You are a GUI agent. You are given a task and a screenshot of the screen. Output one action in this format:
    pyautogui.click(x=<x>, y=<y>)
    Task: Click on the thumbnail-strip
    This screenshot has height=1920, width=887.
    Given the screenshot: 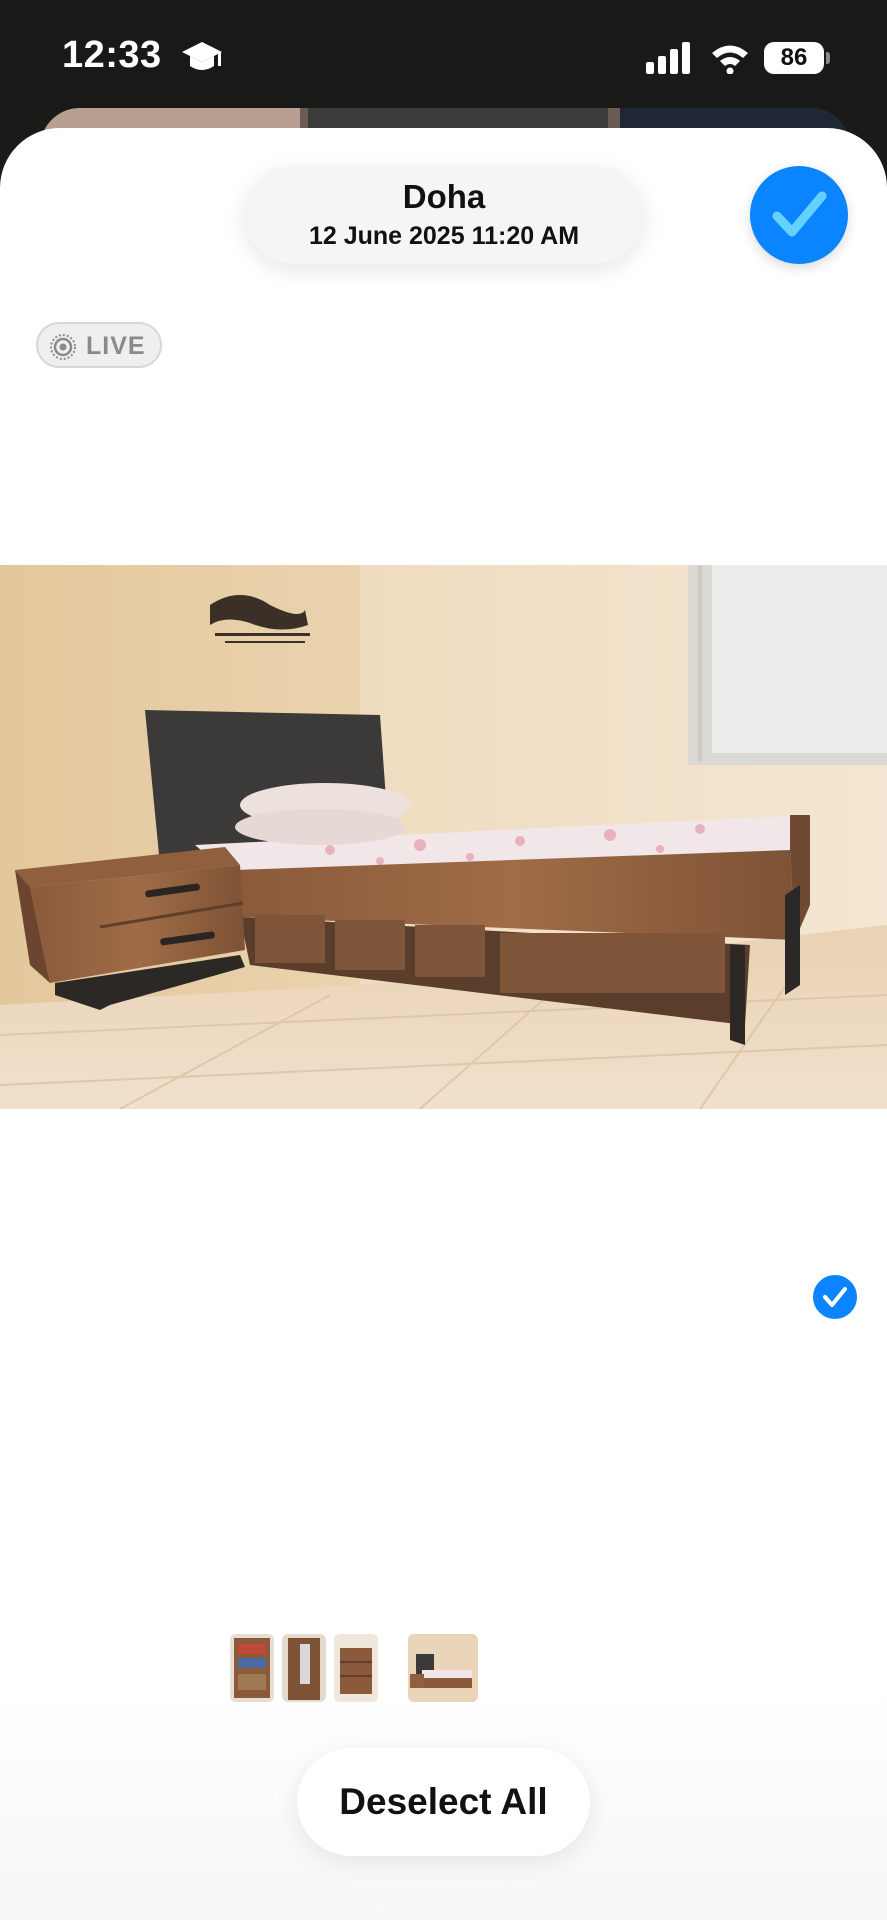 What is the action you would take?
    pyautogui.click(x=443, y=1669)
    